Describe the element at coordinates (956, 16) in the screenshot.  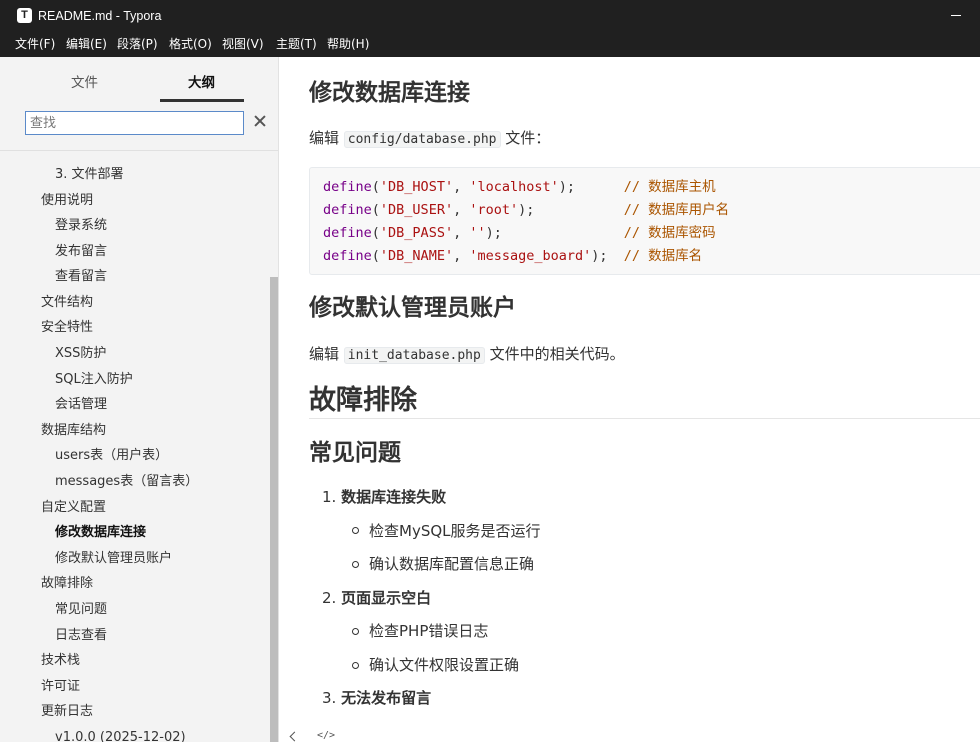
I see `minimize-icon` at that location.